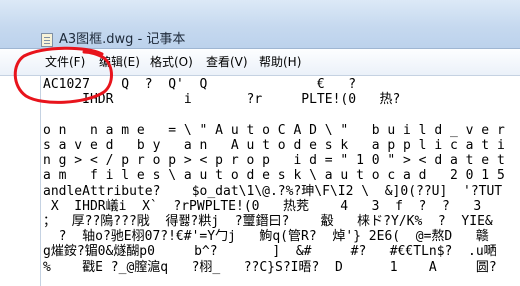 This screenshot has height=286, width=520. I want to click on text-line: IHDR i ?r PLTE!(0 热?, so click(222, 99).